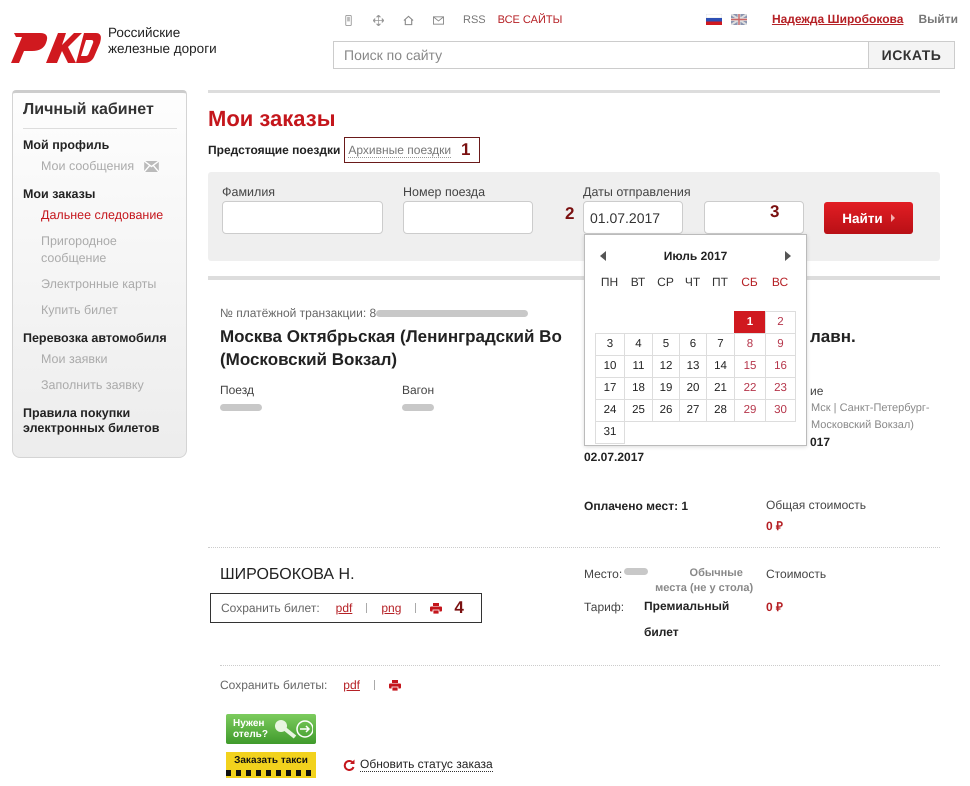 The height and width of the screenshot is (786, 970). I want to click on field-label: Фамилия, so click(249, 192).